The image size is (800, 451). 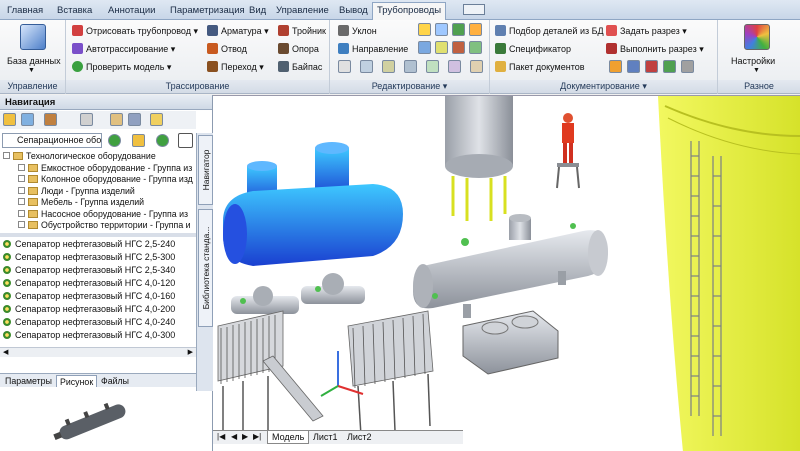 What do you see at coordinates (86, 119) in the screenshot?
I see `list-view-icon` at bounding box center [86, 119].